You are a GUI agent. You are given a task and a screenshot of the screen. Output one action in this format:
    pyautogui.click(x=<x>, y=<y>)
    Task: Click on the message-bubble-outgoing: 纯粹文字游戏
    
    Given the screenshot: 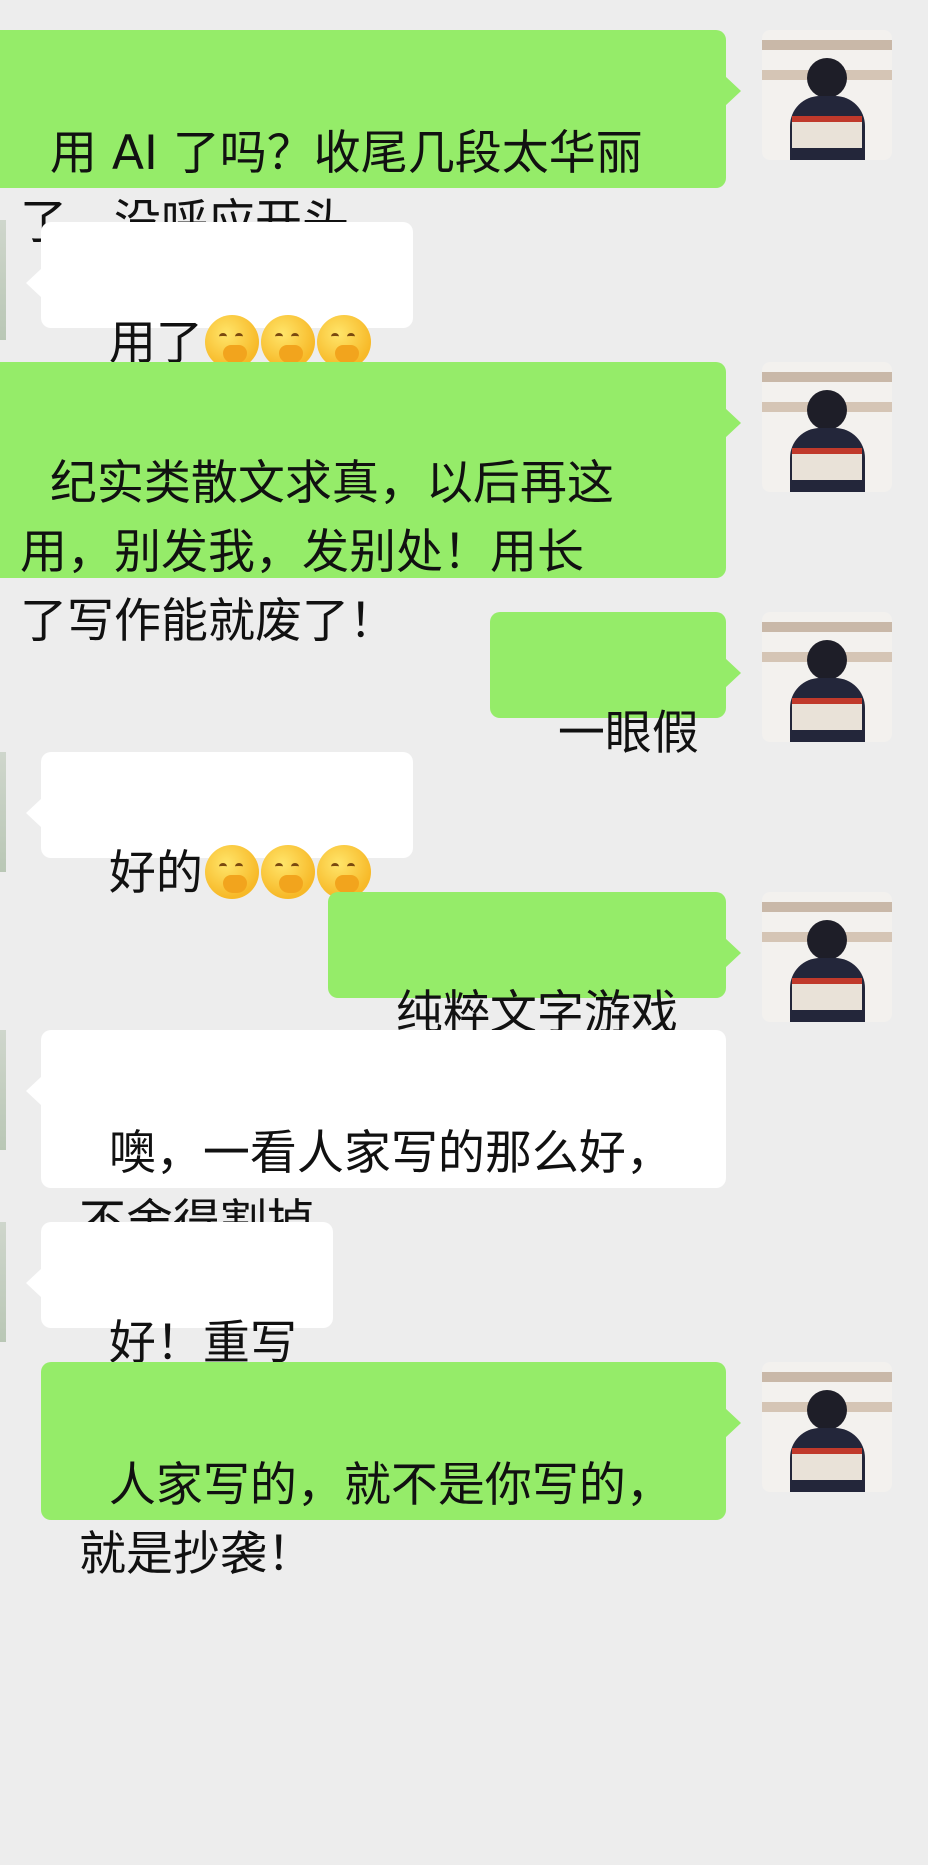 What is the action you would take?
    pyautogui.click(x=534, y=966)
    